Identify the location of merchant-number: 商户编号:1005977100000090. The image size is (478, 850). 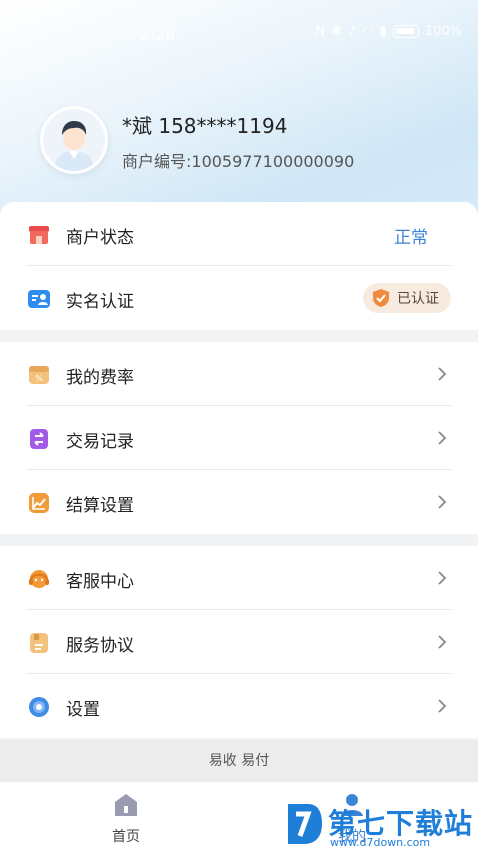
(238, 161).